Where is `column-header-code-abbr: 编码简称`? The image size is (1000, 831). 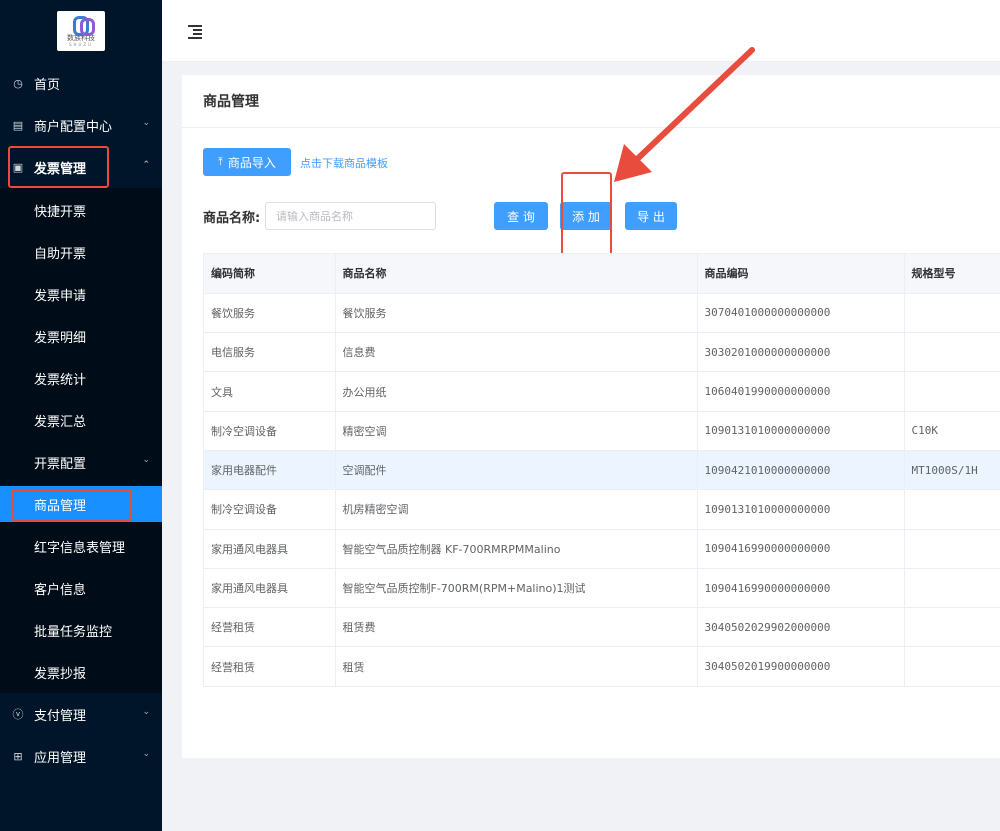
column-header-code-abbr: 编码简称 is located at coordinates (270, 274).